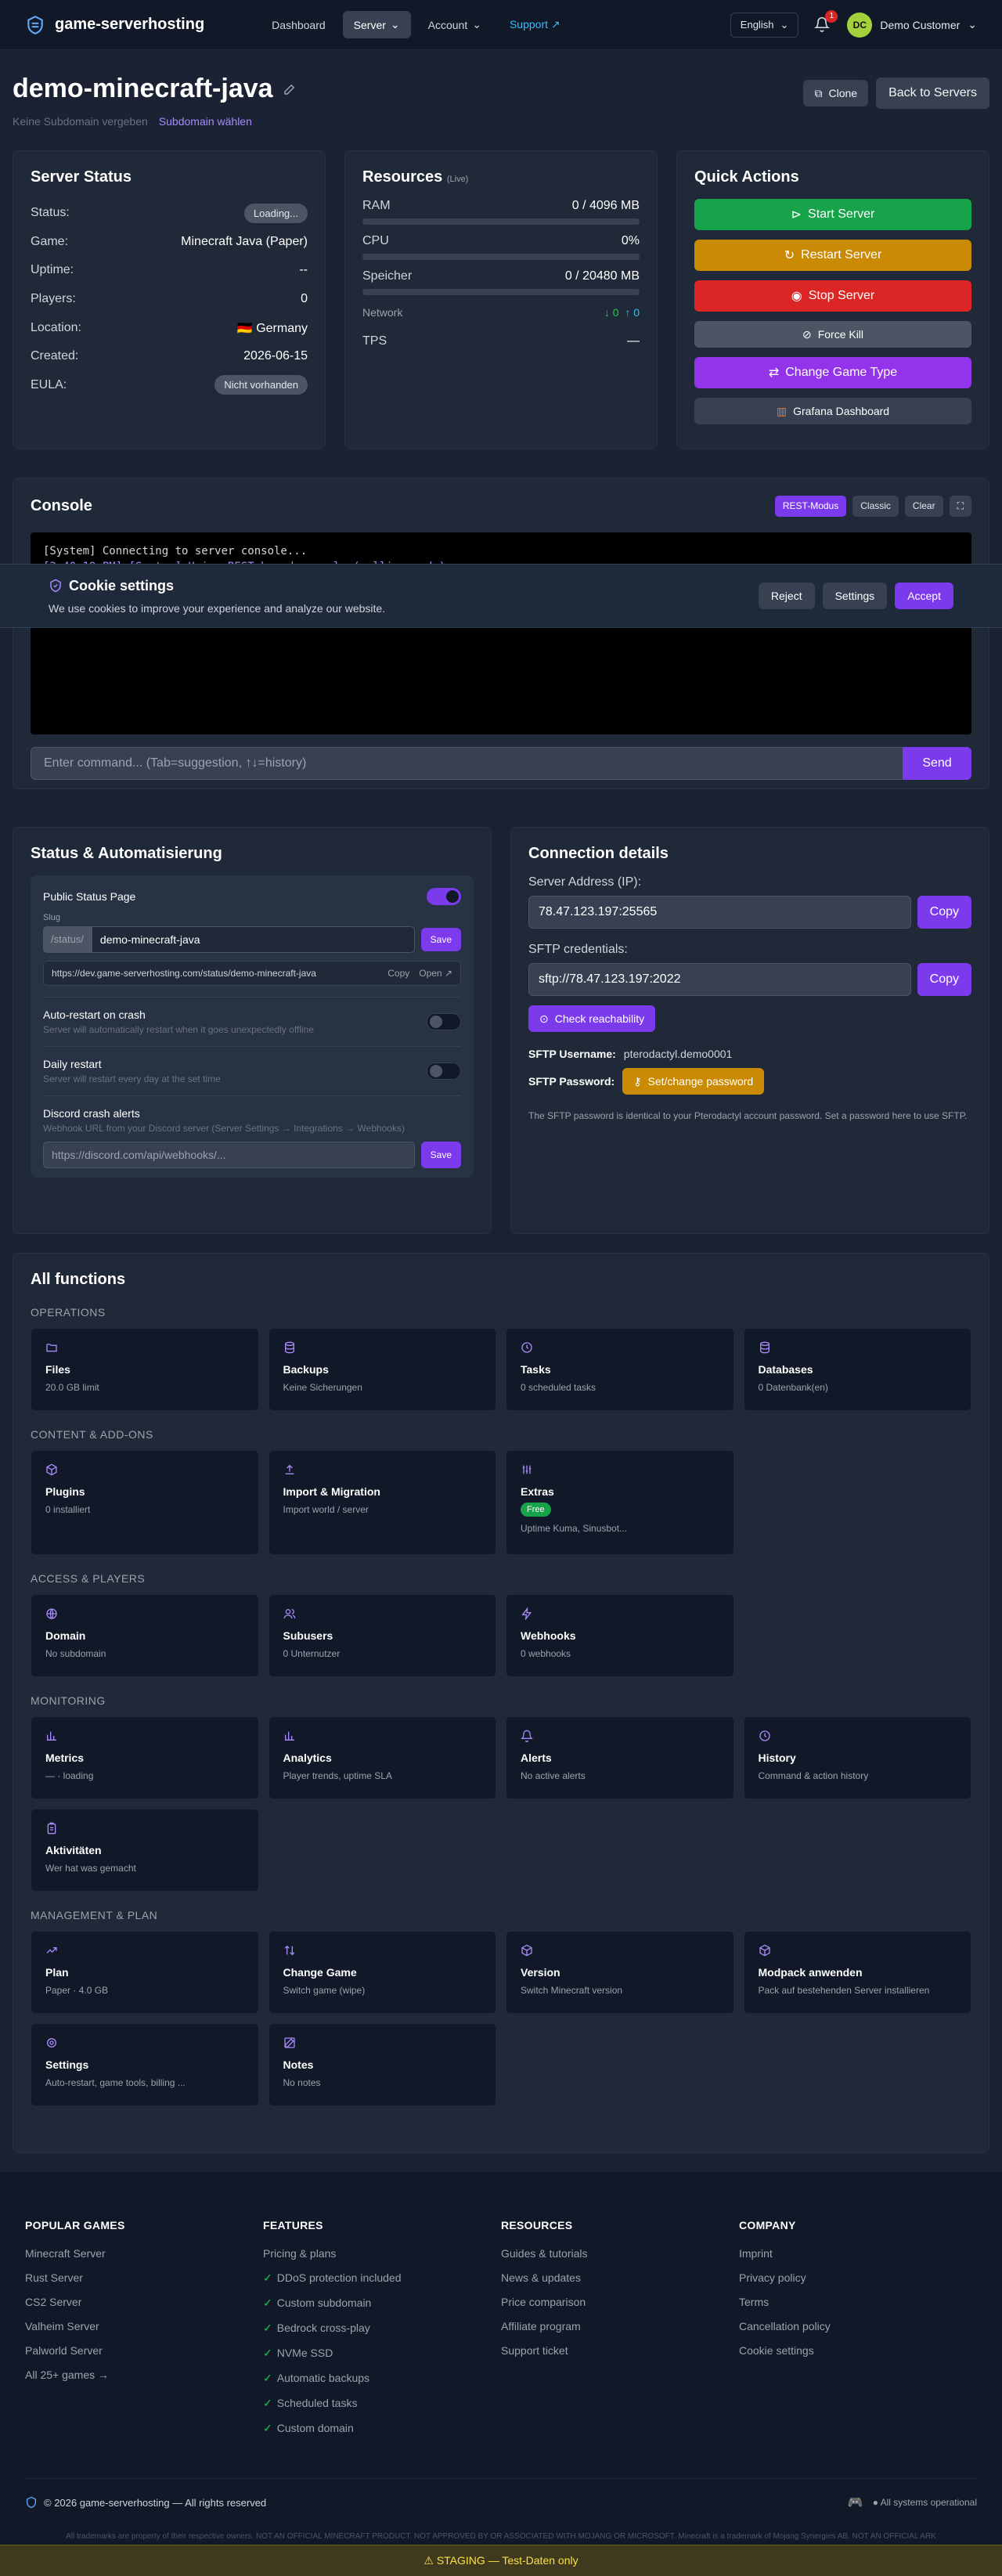 The image size is (1002, 2576). I want to click on function-tile-aktivit-ten: Aktivitäten Wer hat was gemacht, so click(145, 1850).